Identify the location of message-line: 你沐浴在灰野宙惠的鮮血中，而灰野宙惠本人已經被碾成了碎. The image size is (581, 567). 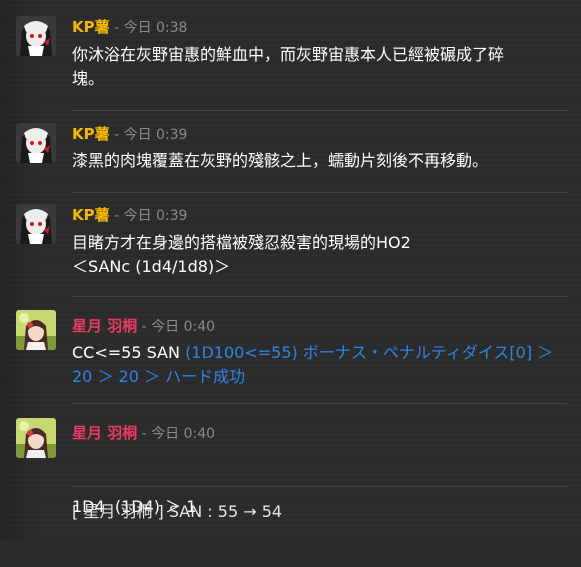
(288, 54).